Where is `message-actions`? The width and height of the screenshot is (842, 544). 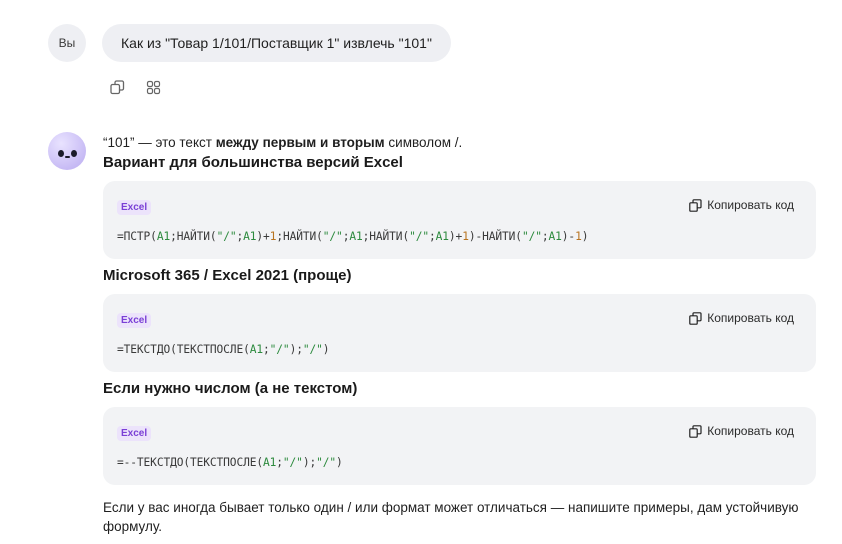
message-actions is located at coordinates (135, 87).